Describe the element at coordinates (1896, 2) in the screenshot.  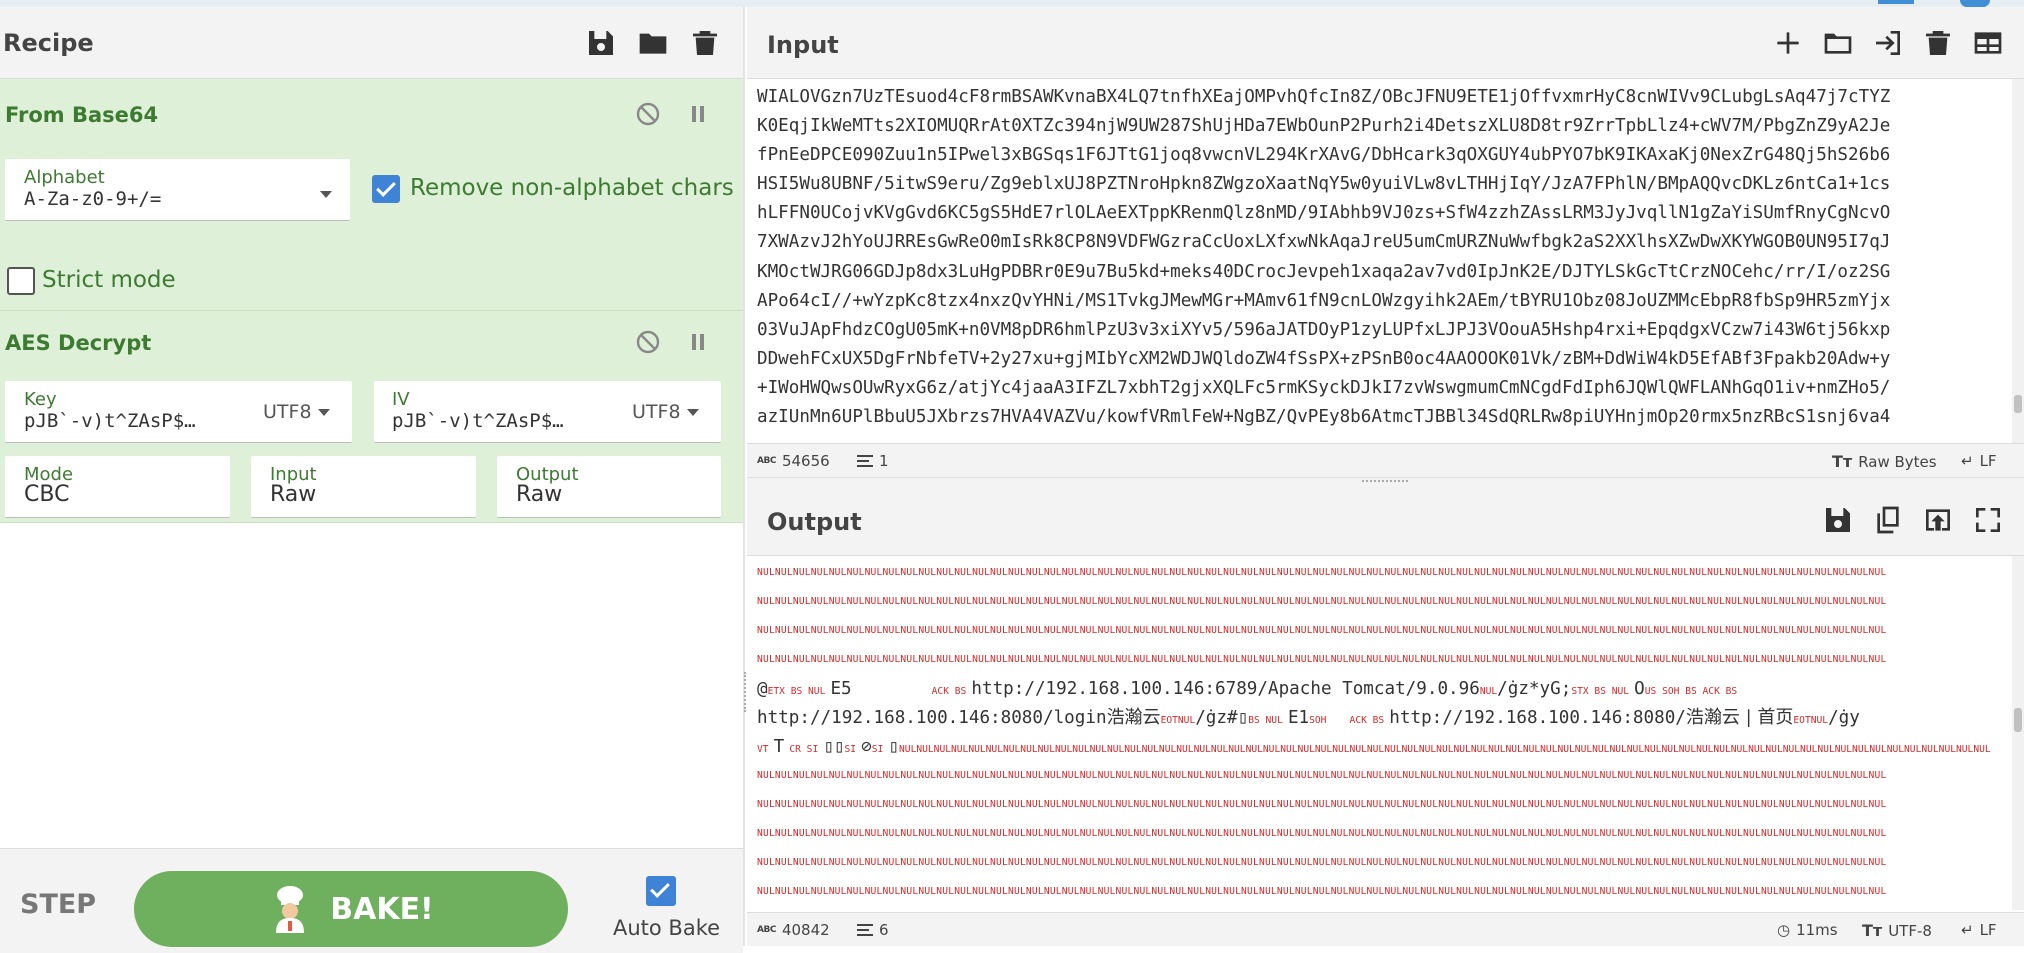
I see `top-accent` at that location.